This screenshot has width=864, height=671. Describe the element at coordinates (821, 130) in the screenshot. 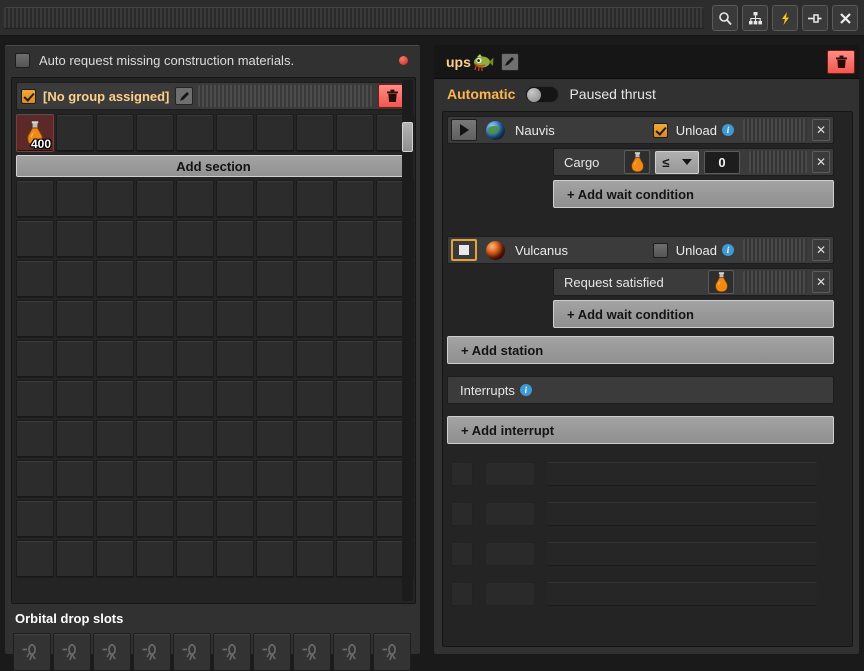

I see `station-remove-button: ✕` at that location.